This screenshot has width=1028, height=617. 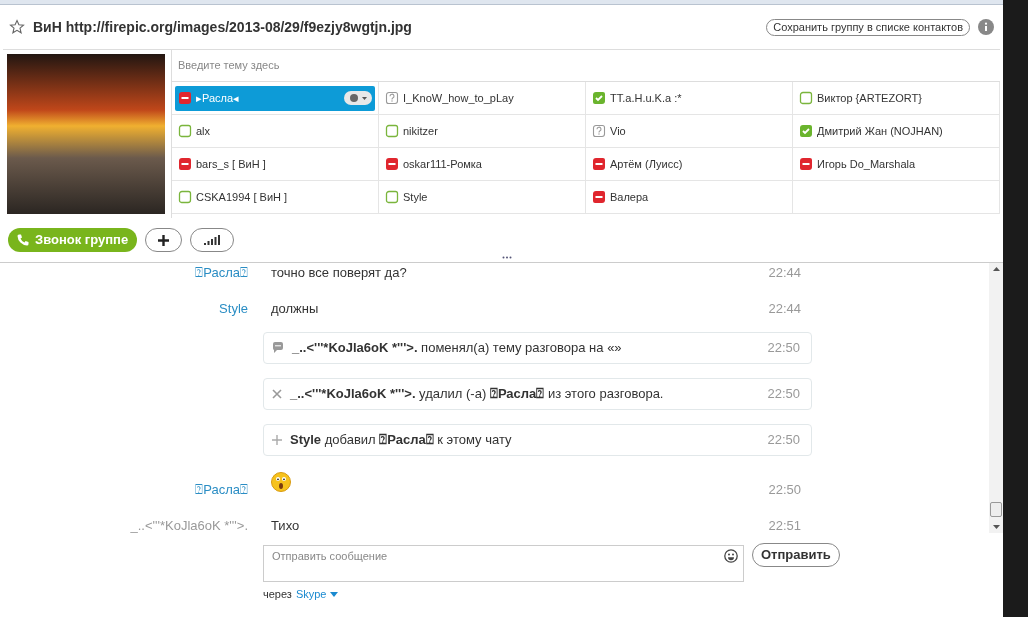 What do you see at coordinates (281, 482) in the screenshot?
I see `surprised-emoticon-icon` at bounding box center [281, 482].